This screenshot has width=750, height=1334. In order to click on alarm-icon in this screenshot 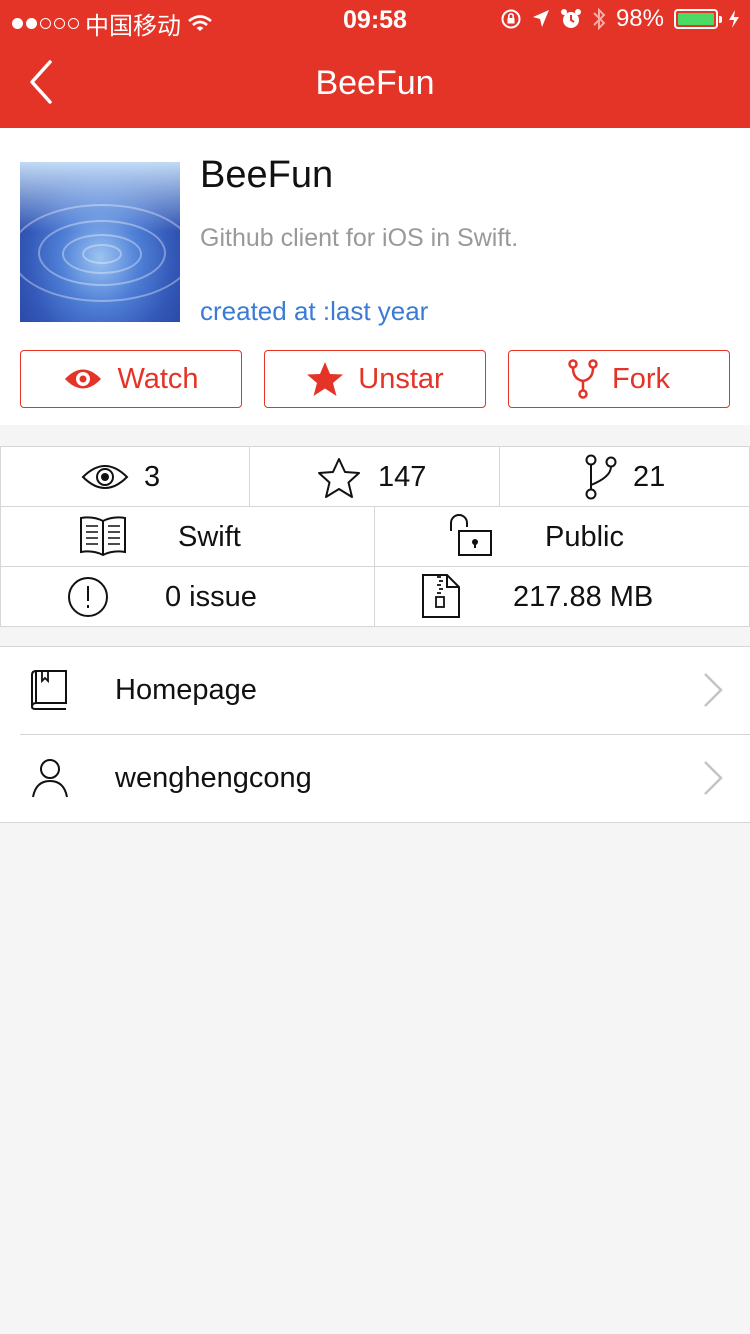, I will do `click(570, 18)`.